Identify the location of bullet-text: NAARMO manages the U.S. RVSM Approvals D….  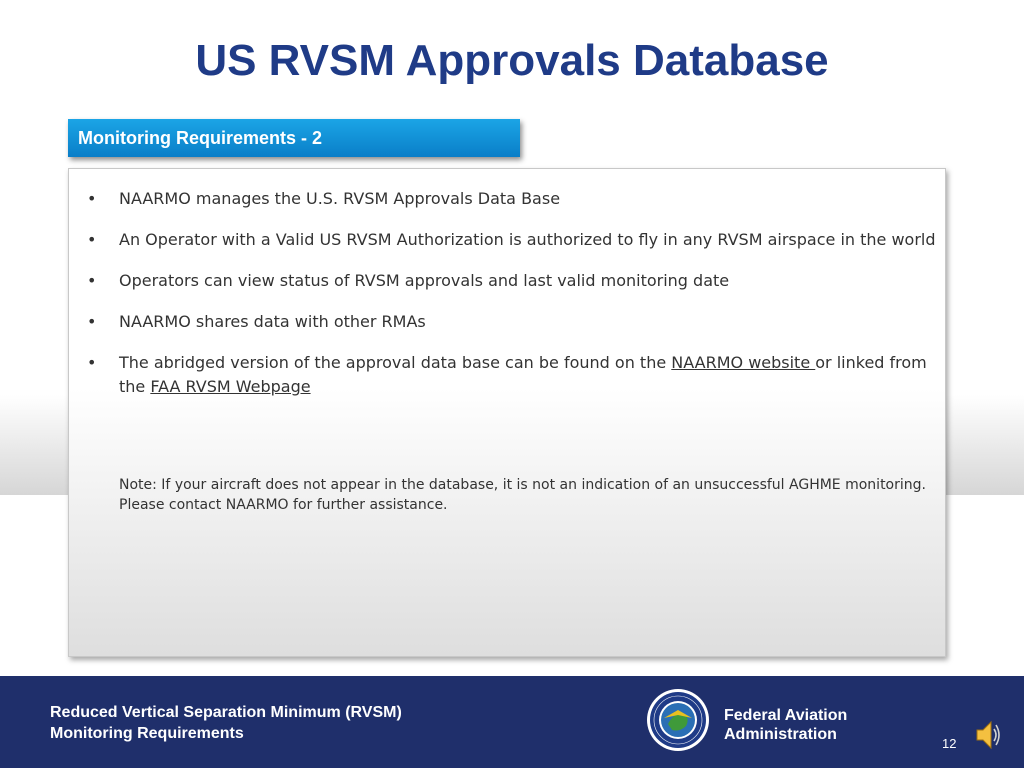
(340, 198).